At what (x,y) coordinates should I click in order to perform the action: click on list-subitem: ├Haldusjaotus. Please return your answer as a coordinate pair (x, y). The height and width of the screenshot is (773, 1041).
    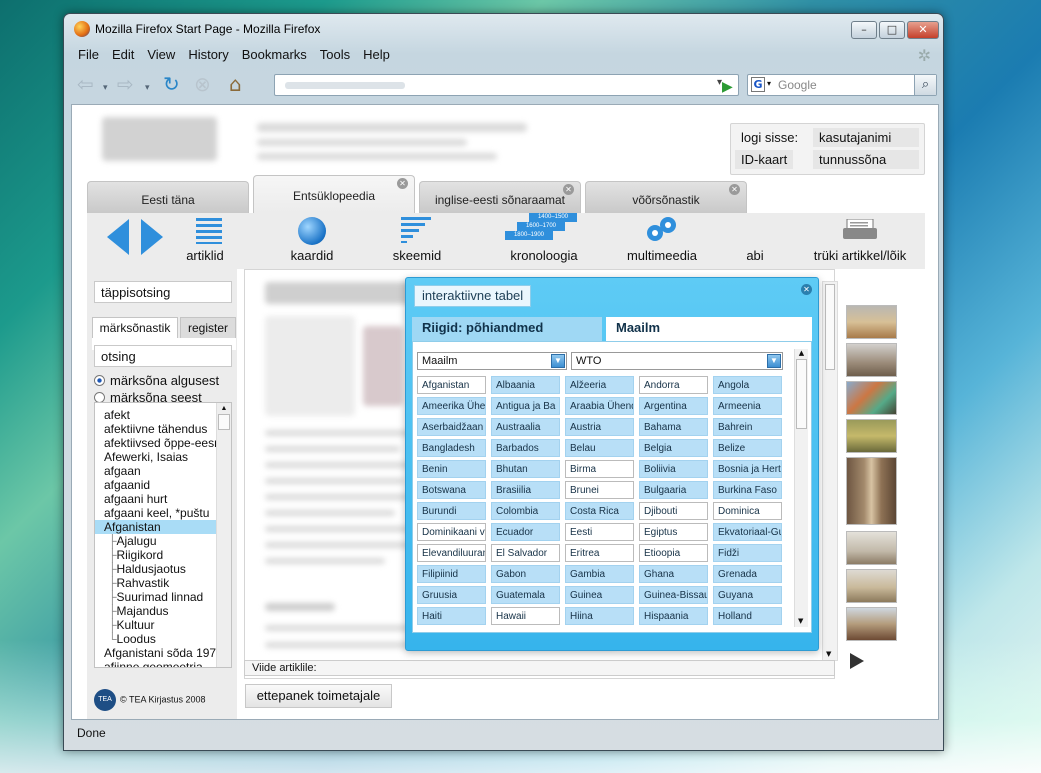
    Looking at the image, I should click on (163, 569).